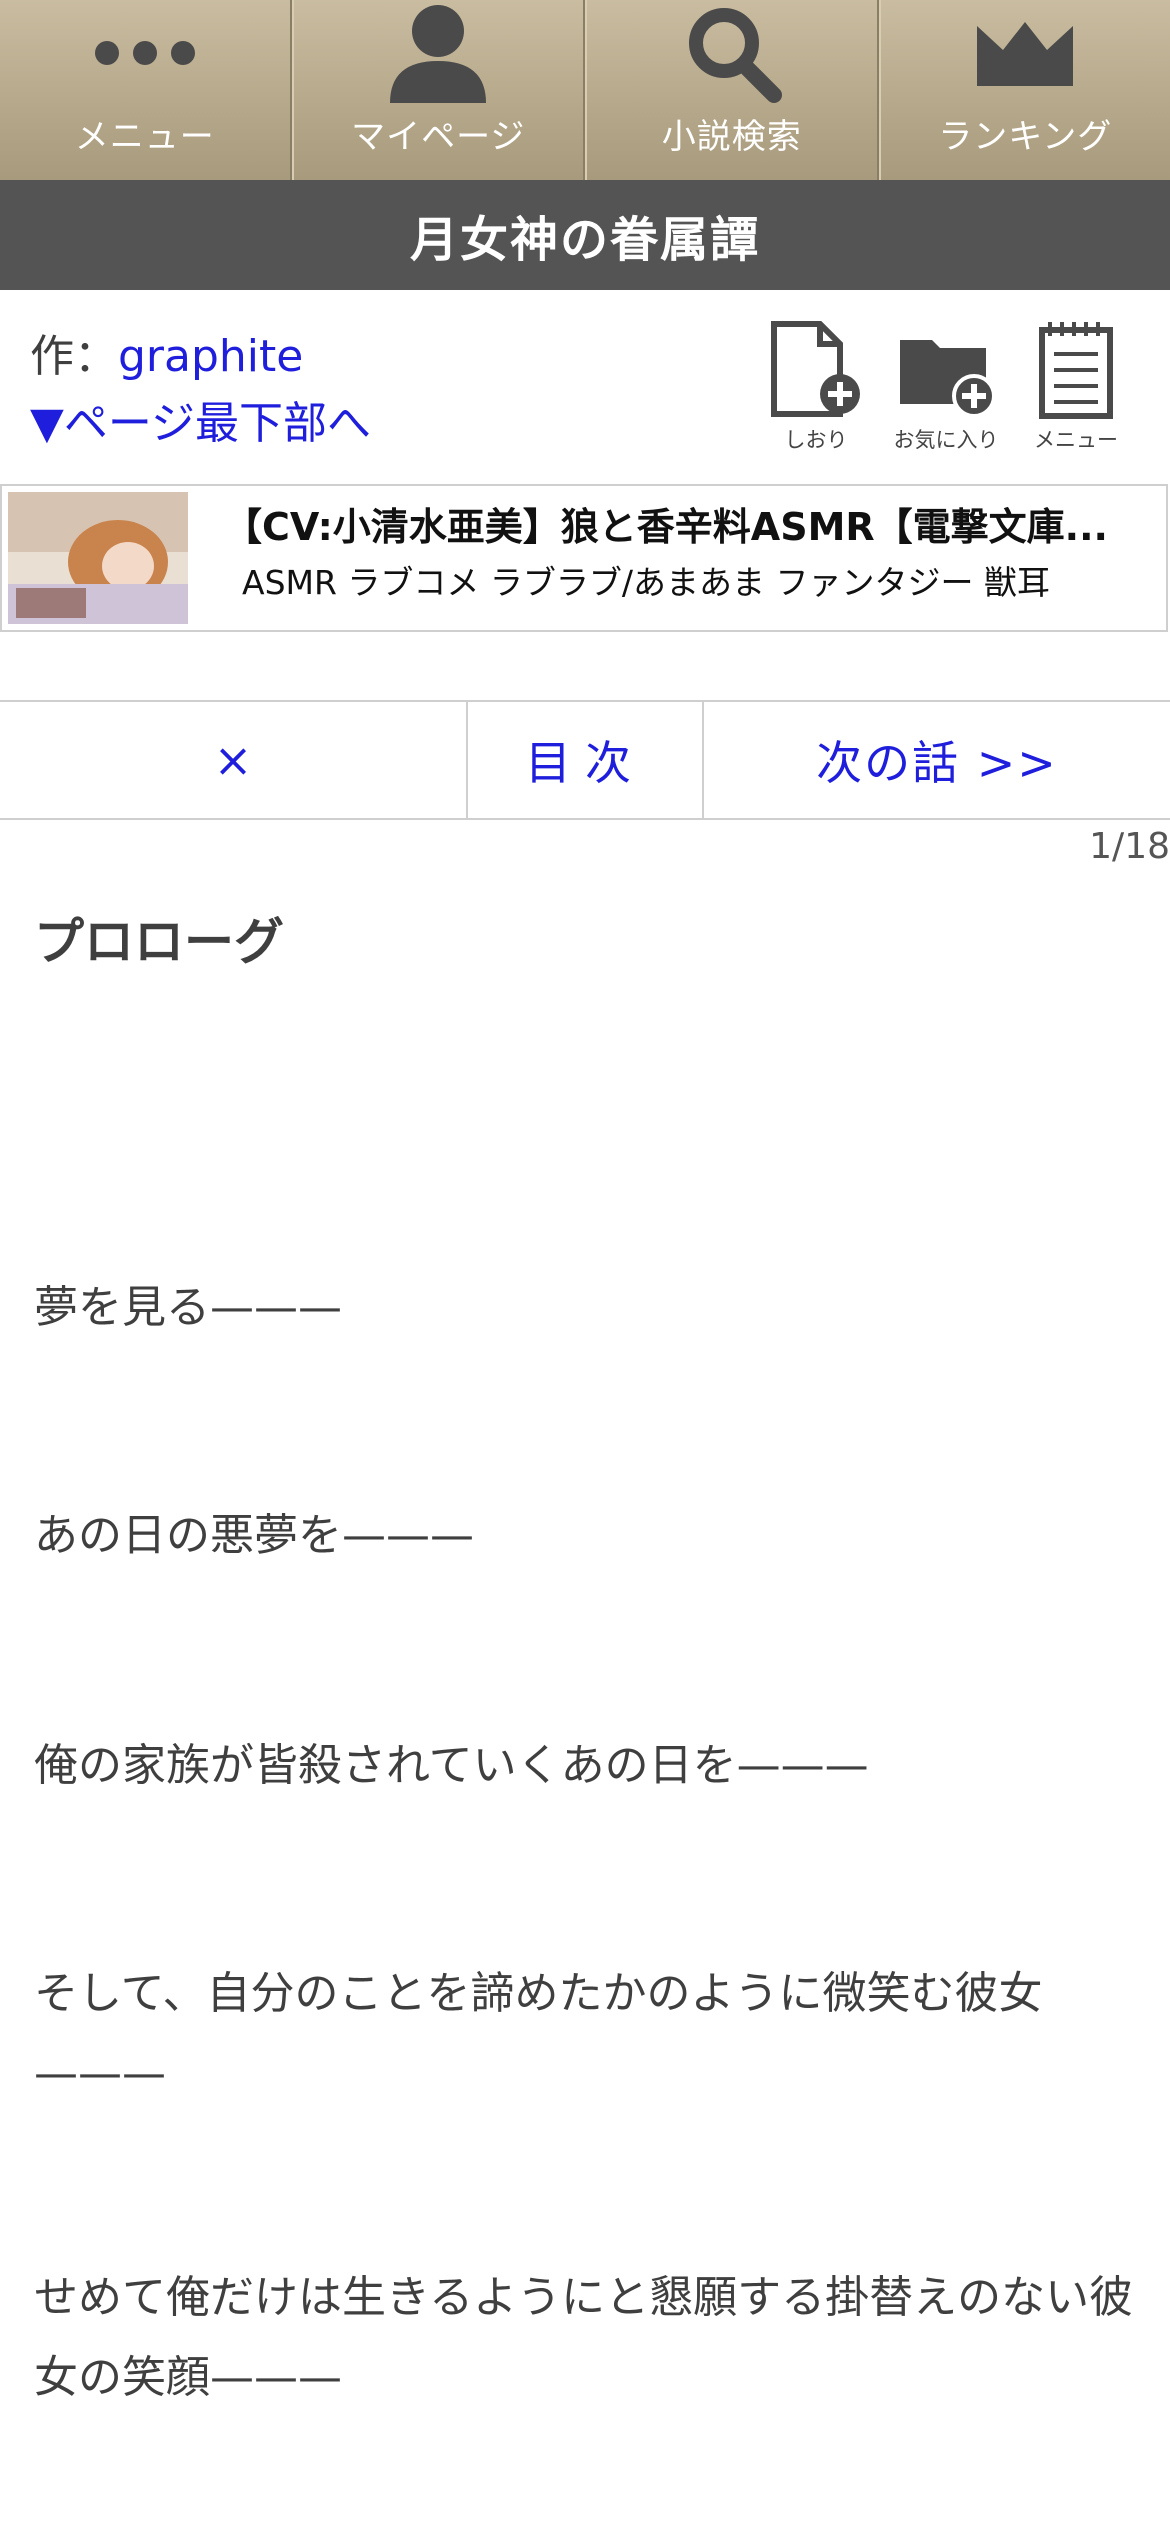 The image size is (1170, 2532). Describe the element at coordinates (210, 356) in the screenshot. I see `author-link: graphite` at that location.